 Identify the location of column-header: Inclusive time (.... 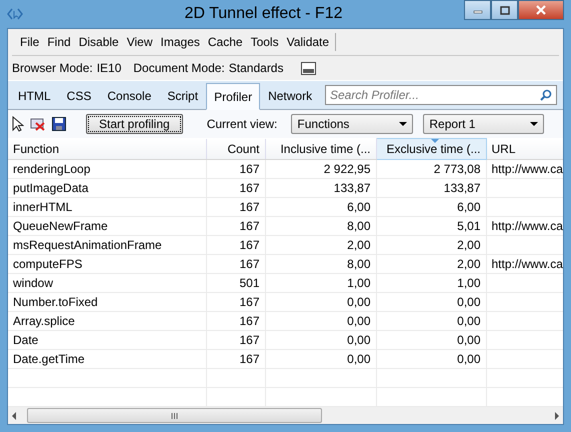
(320, 149).